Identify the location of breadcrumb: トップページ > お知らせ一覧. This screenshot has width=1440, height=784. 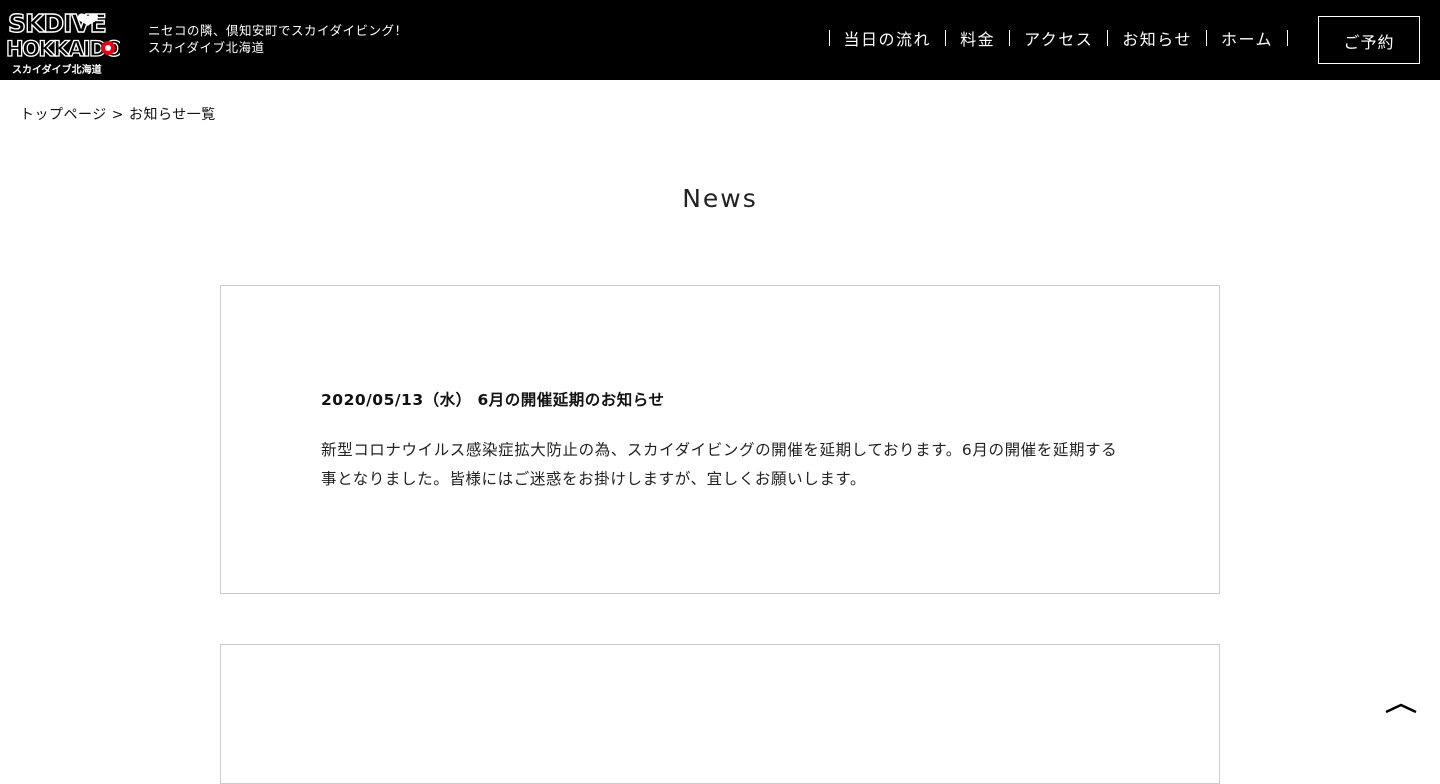
(118, 114).